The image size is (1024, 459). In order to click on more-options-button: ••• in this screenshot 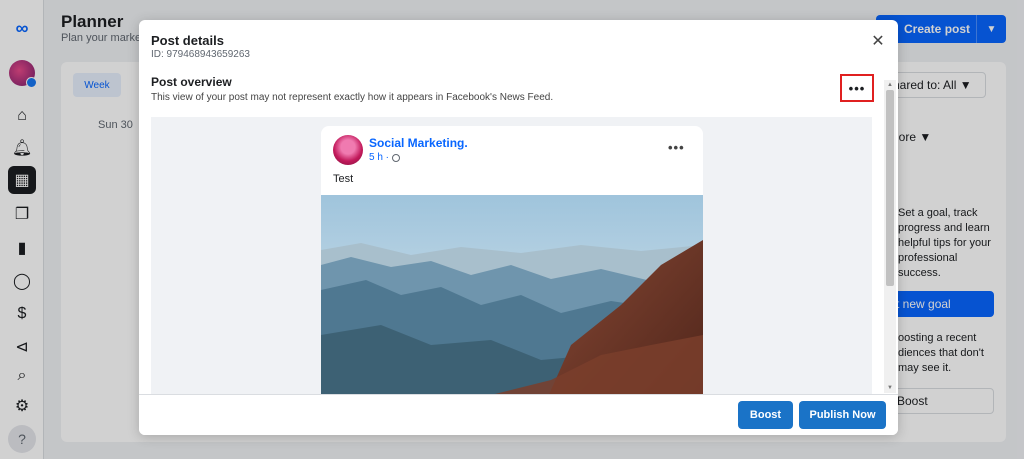, I will do `click(857, 88)`.